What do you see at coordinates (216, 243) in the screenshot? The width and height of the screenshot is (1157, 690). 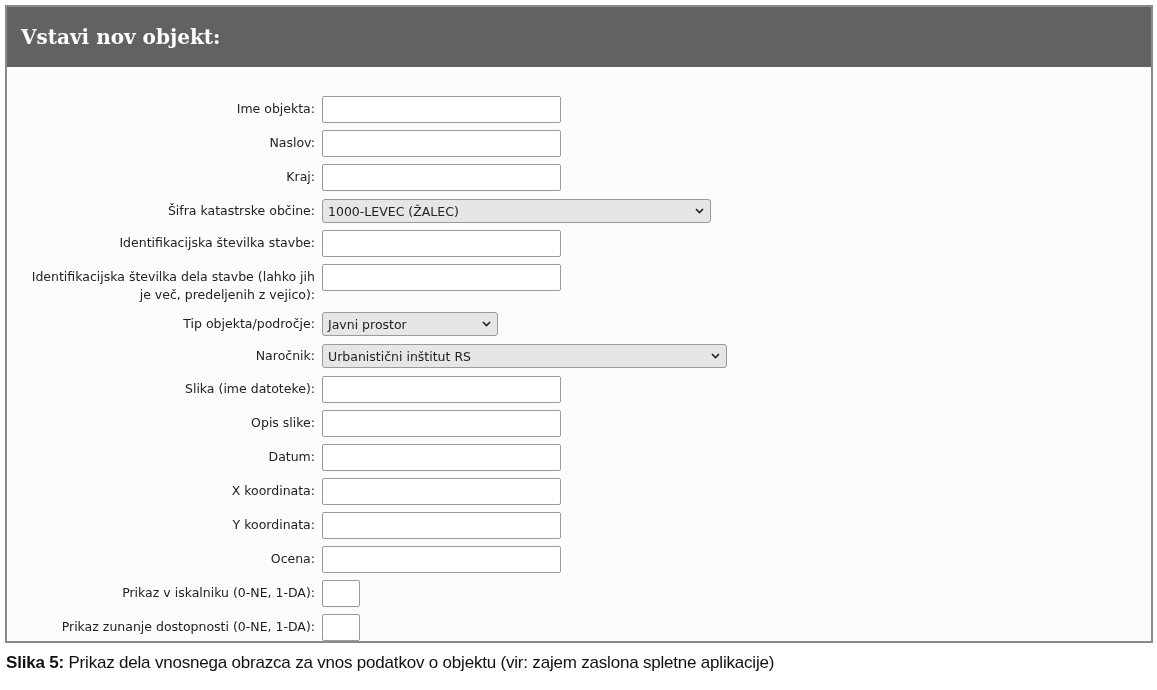 I see `field-label: Identifikacijska številka stavbe:` at bounding box center [216, 243].